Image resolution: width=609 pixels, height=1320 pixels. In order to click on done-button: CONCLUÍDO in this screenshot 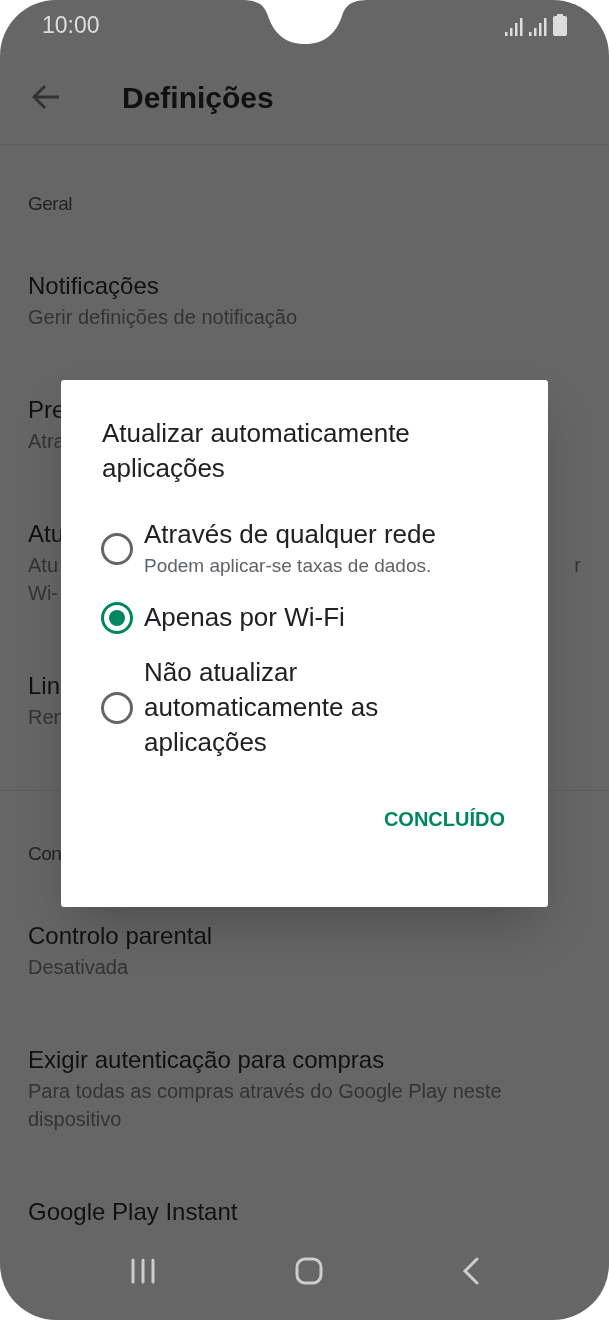, I will do `click(444, 819)`.